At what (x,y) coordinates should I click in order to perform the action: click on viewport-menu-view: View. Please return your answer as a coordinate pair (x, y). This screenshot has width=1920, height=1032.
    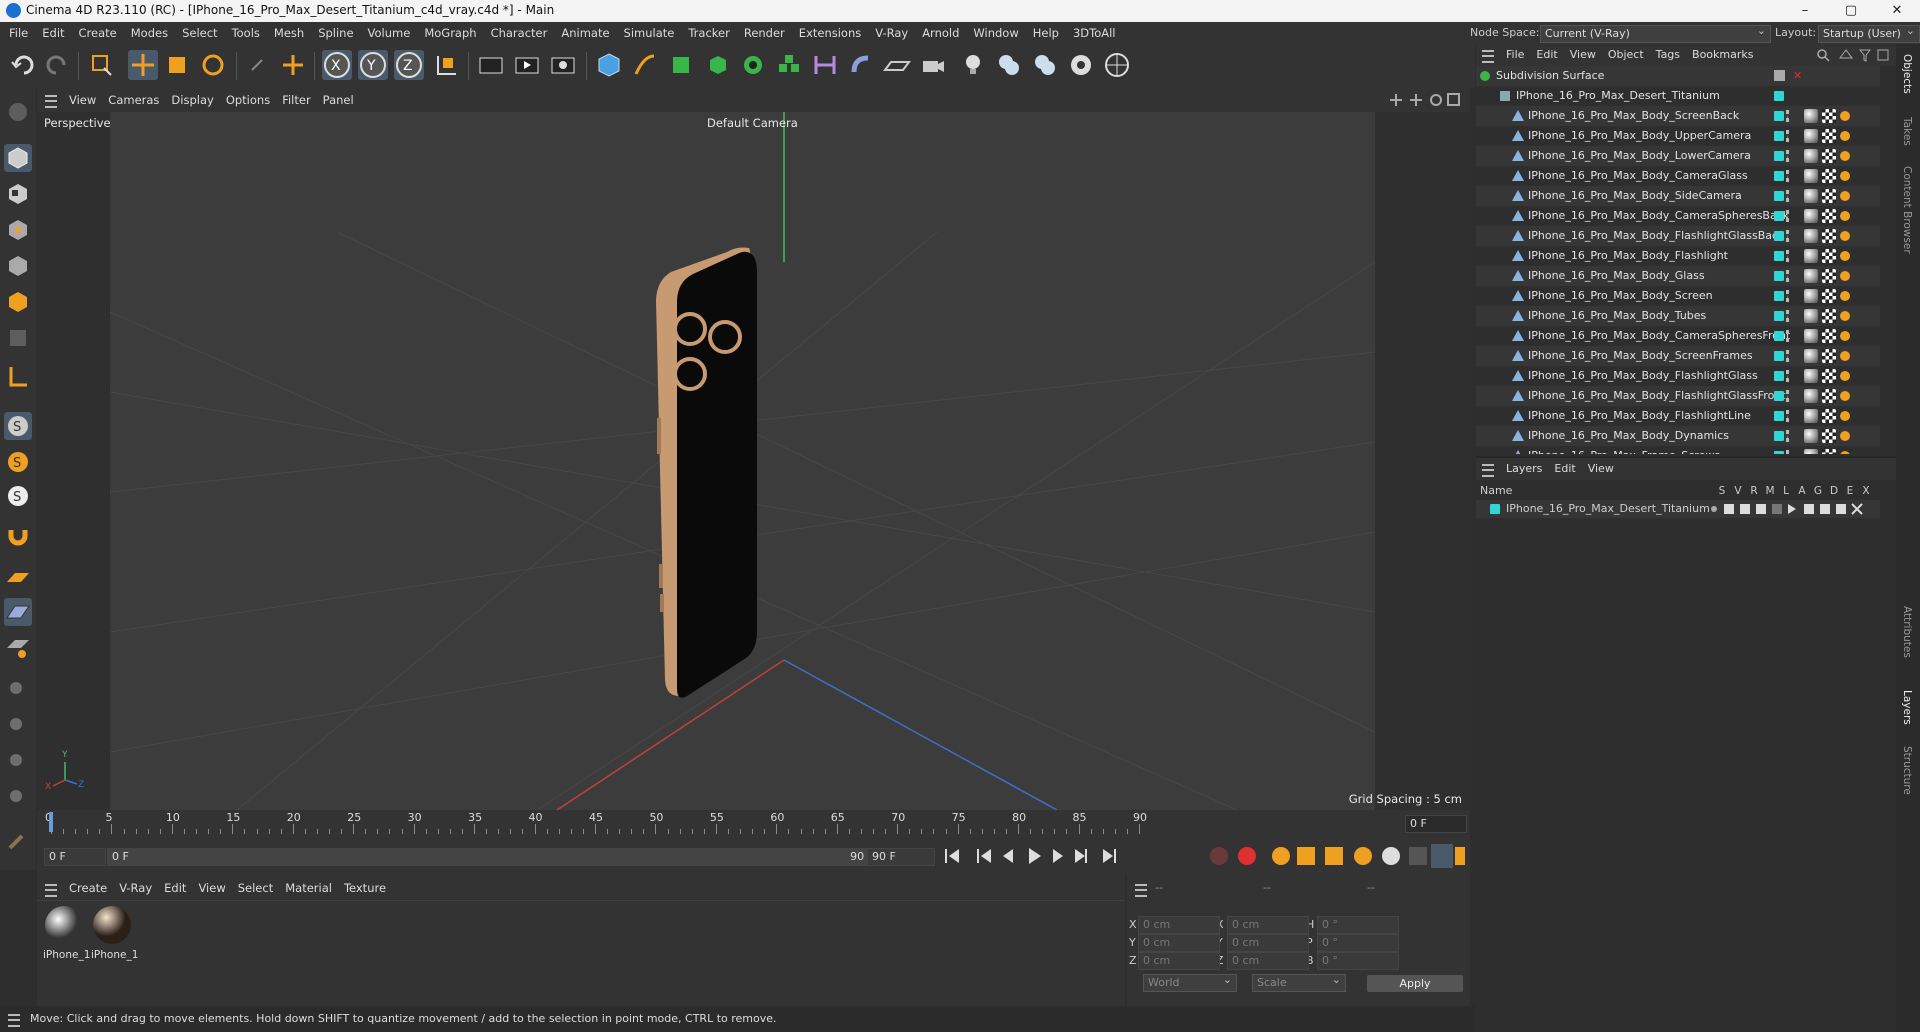
    Looking at the image, I should click on (82, 100).